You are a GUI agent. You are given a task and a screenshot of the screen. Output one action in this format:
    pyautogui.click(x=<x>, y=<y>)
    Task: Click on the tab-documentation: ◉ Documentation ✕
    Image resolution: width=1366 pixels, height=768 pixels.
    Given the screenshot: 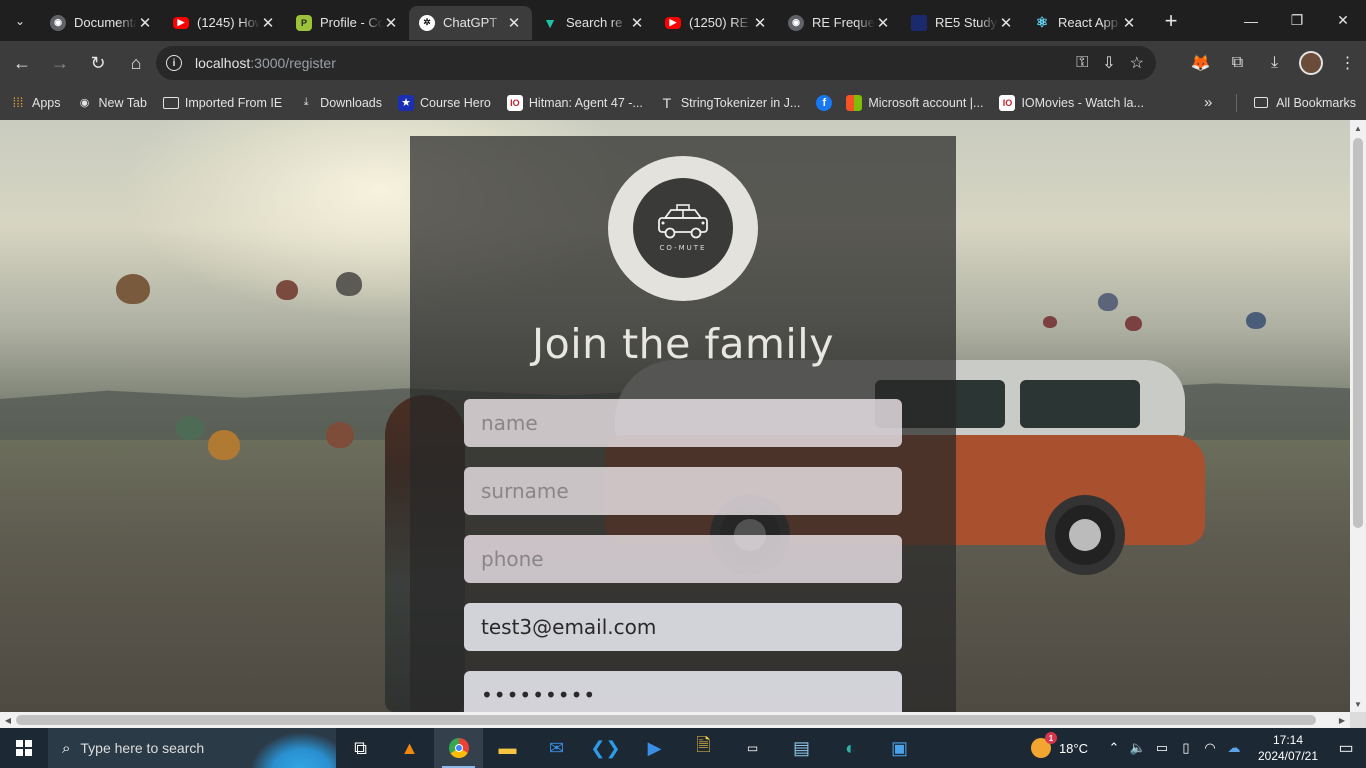 What is the action you would take?
    pyautogui.click(x=101, y=23)
    